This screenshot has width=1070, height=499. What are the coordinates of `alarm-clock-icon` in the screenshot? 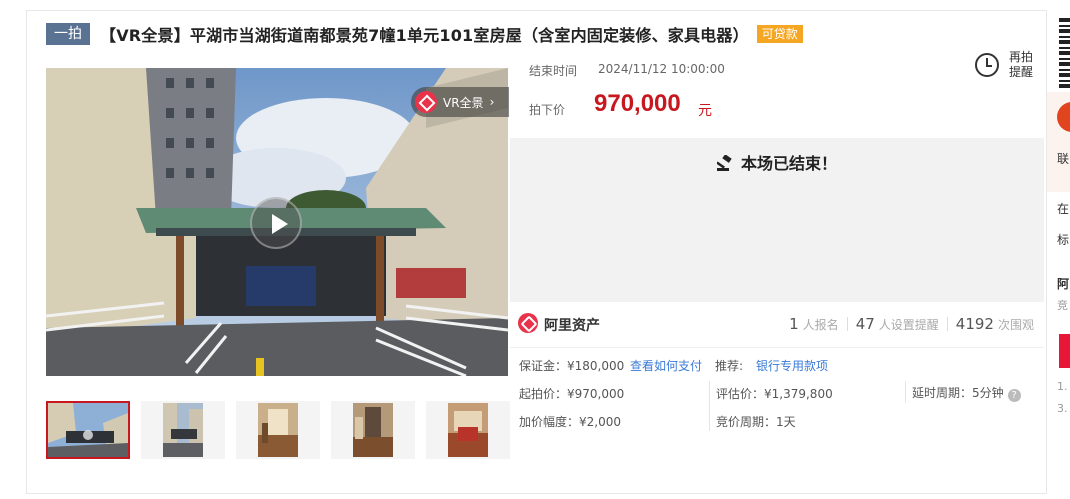 It's located at (987, 65).